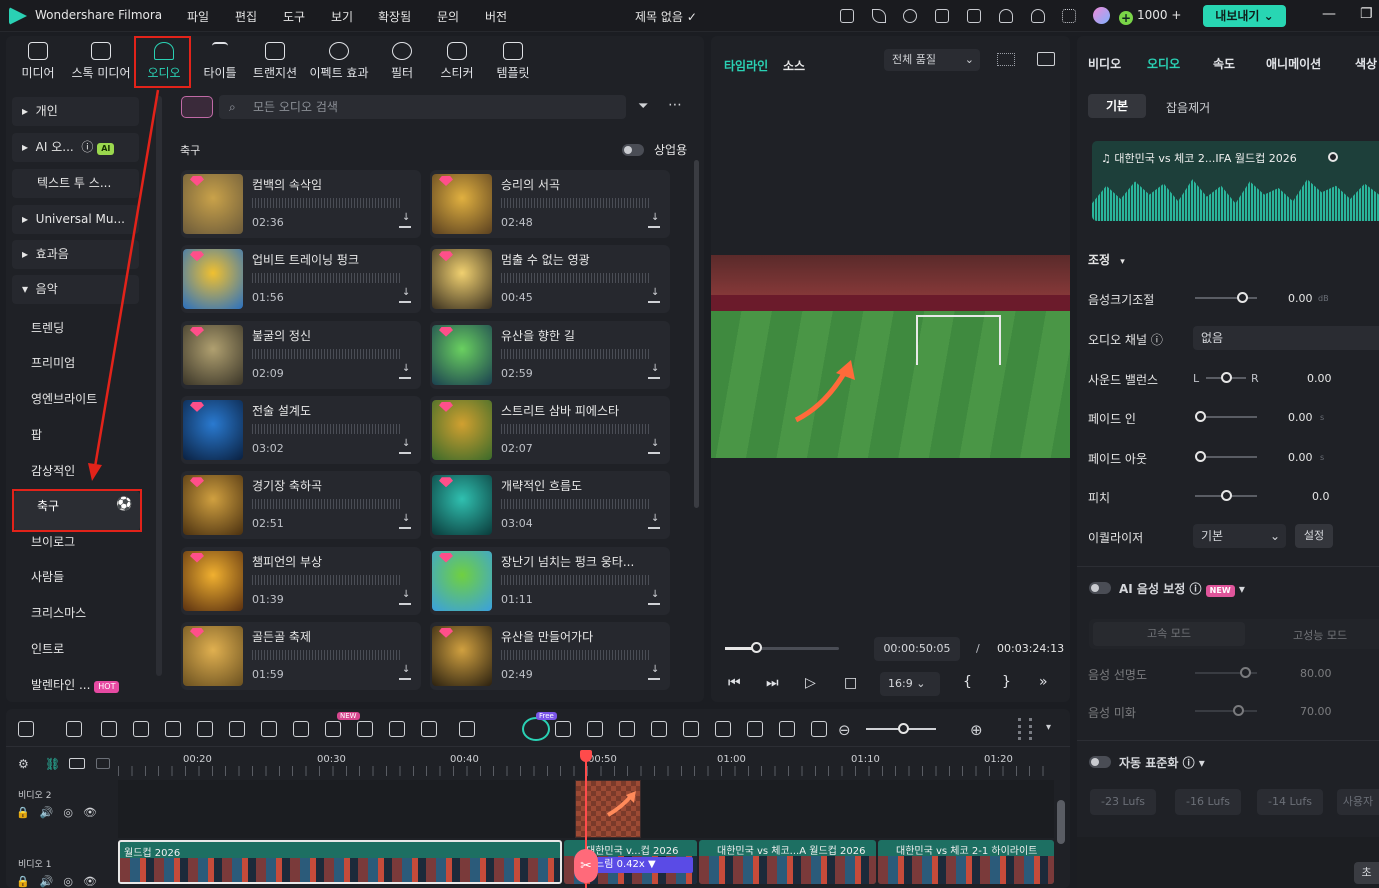 The width and height of the screenshot is (1379, 888). Describe the element at coordinates (394, 16) in the screenshot. I see `menu-extensions: 확장됨` at that location.